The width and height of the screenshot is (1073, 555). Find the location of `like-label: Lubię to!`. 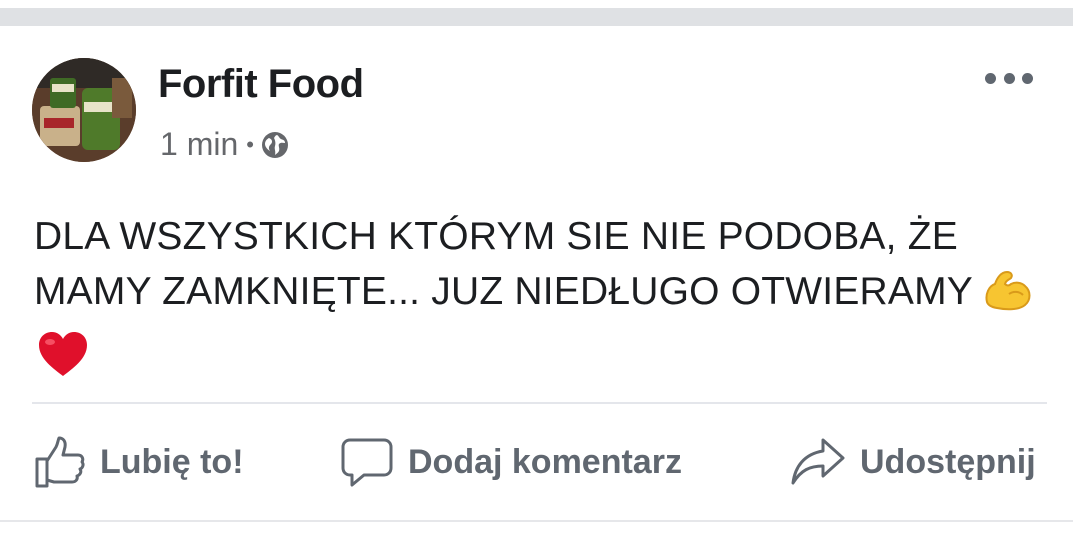

like-label: Lubię to! is located at coordinates (172, 461).